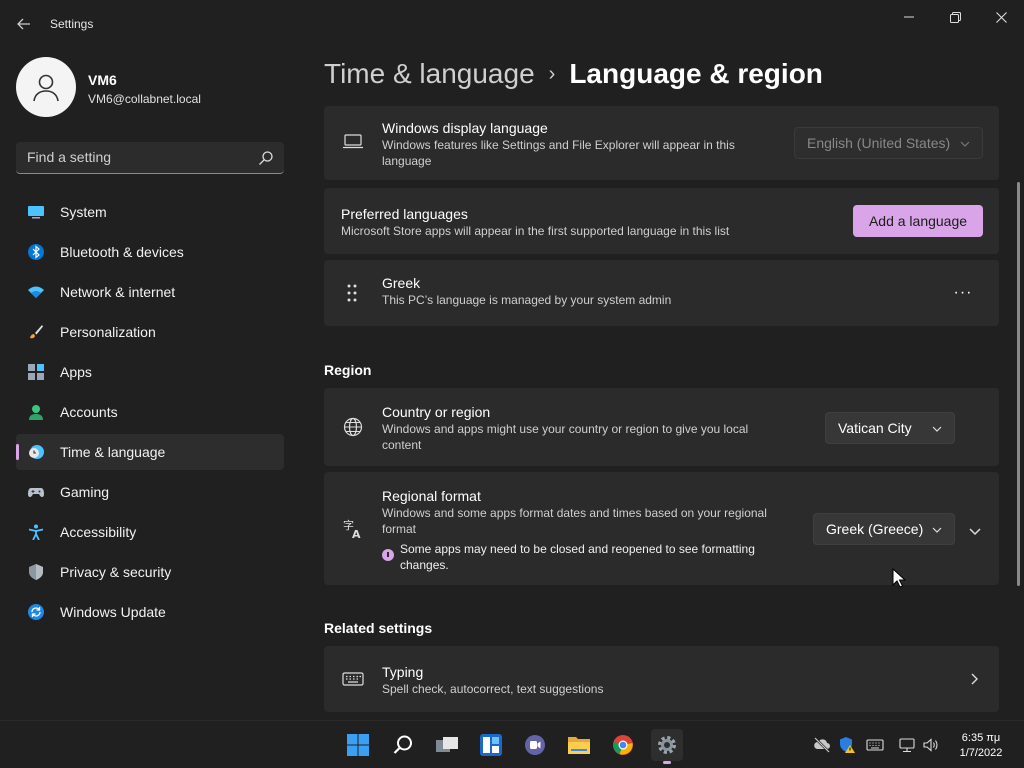 The width and height of the screenshot is (1024, 768). I want to click on sidebar-item-label: Personalization, so click(108, 332).